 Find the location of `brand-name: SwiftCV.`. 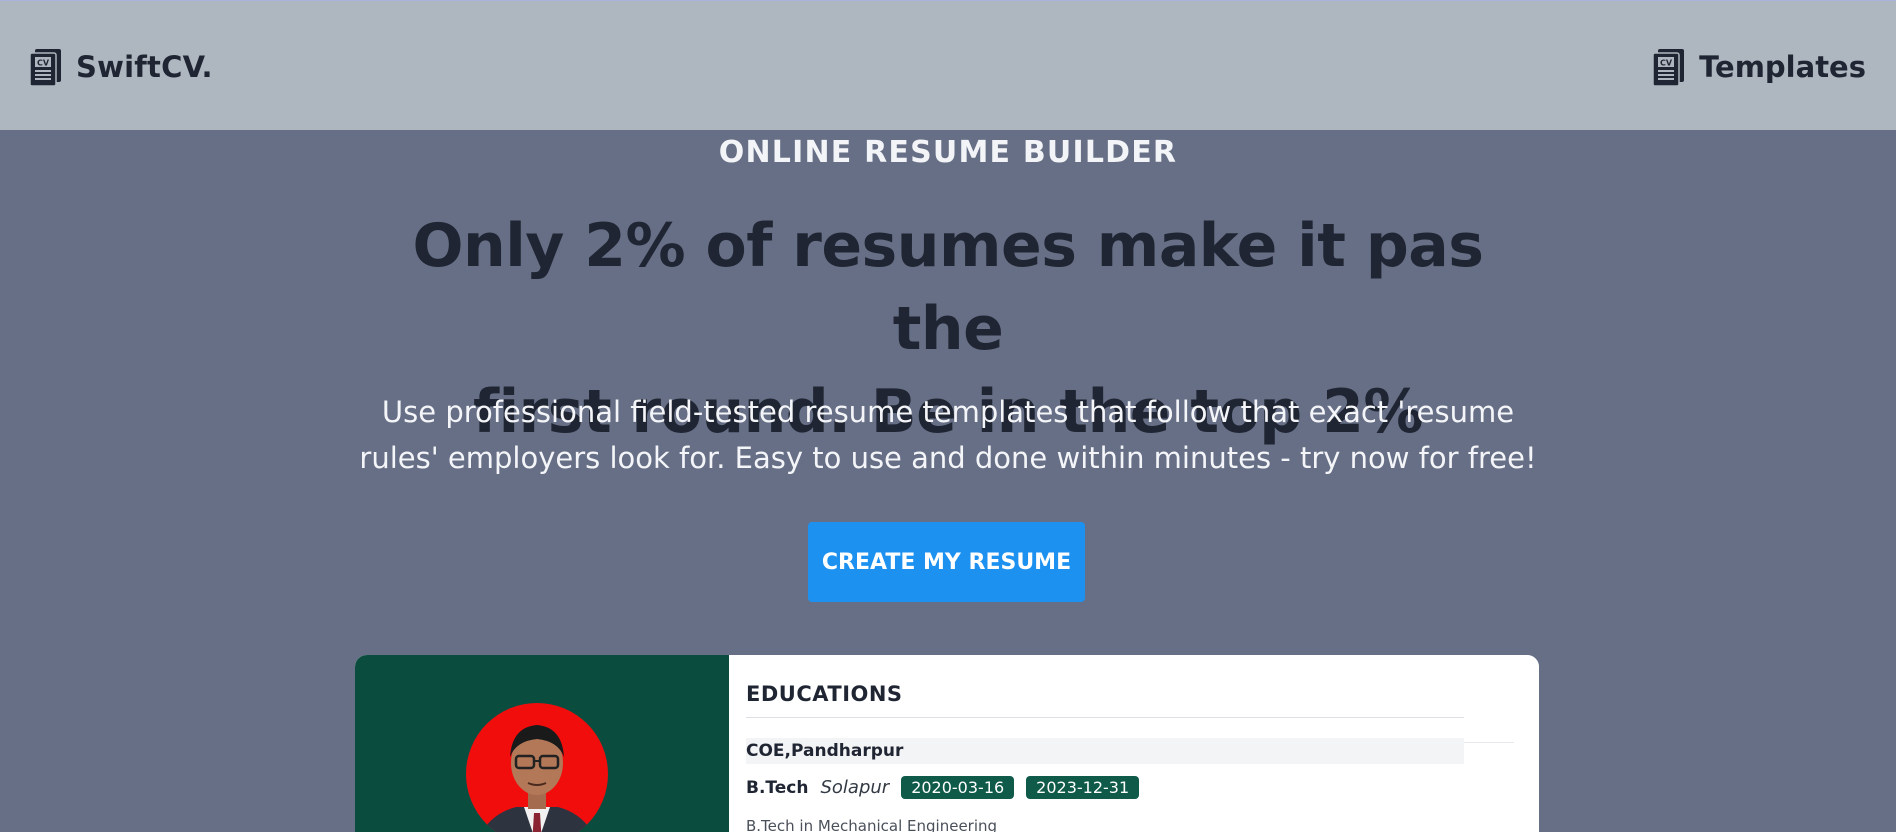

brand-name: SwiftCV. is located at coordinates (144, 67).